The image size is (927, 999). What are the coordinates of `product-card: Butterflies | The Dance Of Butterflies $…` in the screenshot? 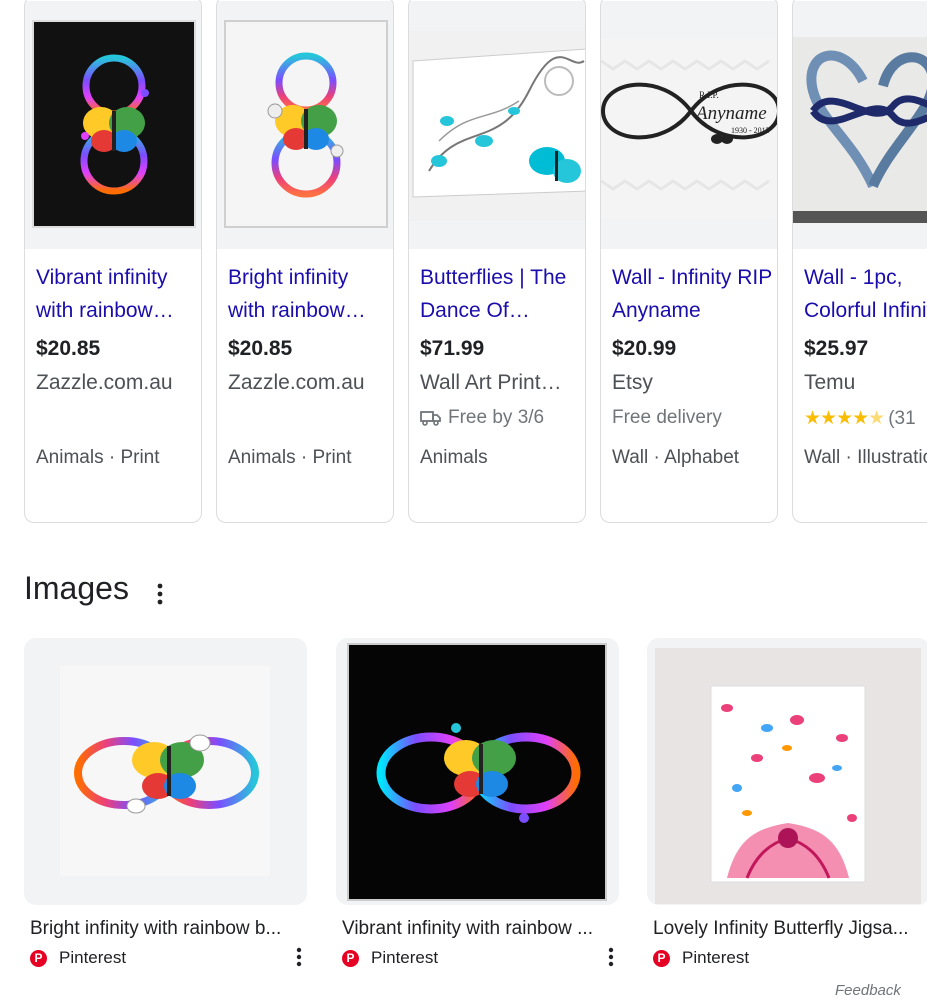 It's located at (497, 261).